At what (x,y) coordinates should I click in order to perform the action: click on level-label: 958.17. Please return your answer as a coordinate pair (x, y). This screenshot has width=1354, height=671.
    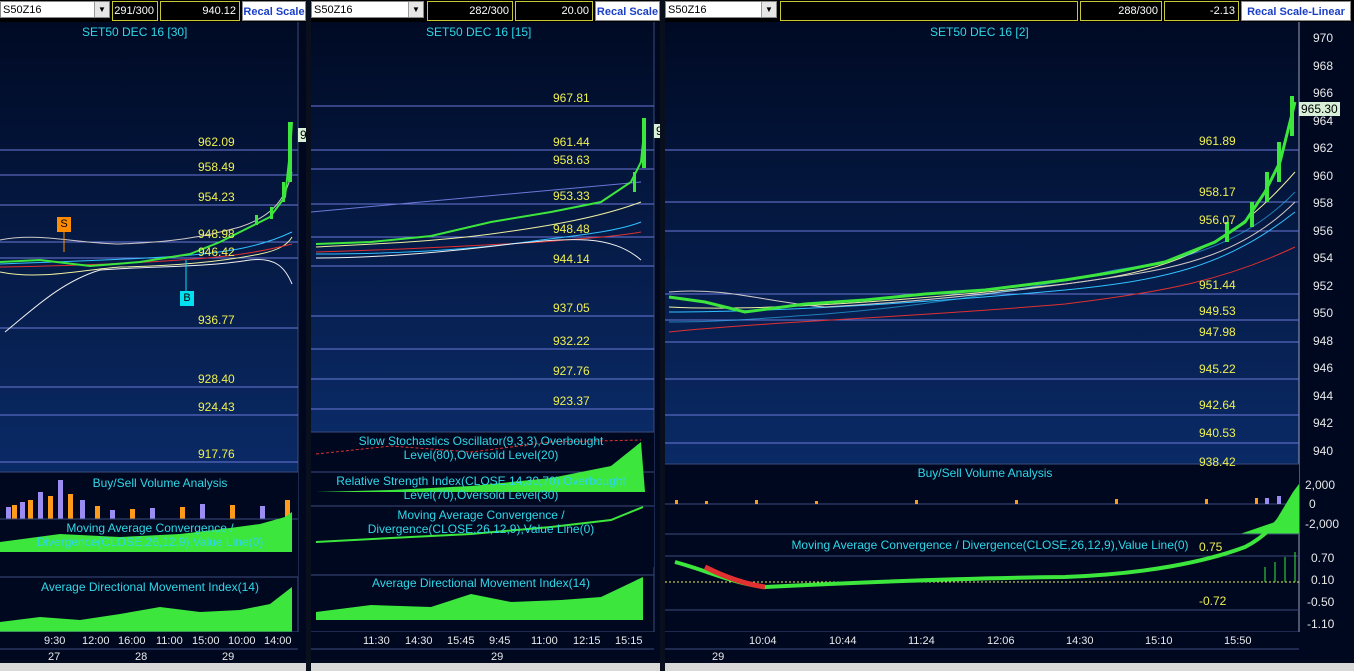
    Looking at the image, I should click on (1217, 192).